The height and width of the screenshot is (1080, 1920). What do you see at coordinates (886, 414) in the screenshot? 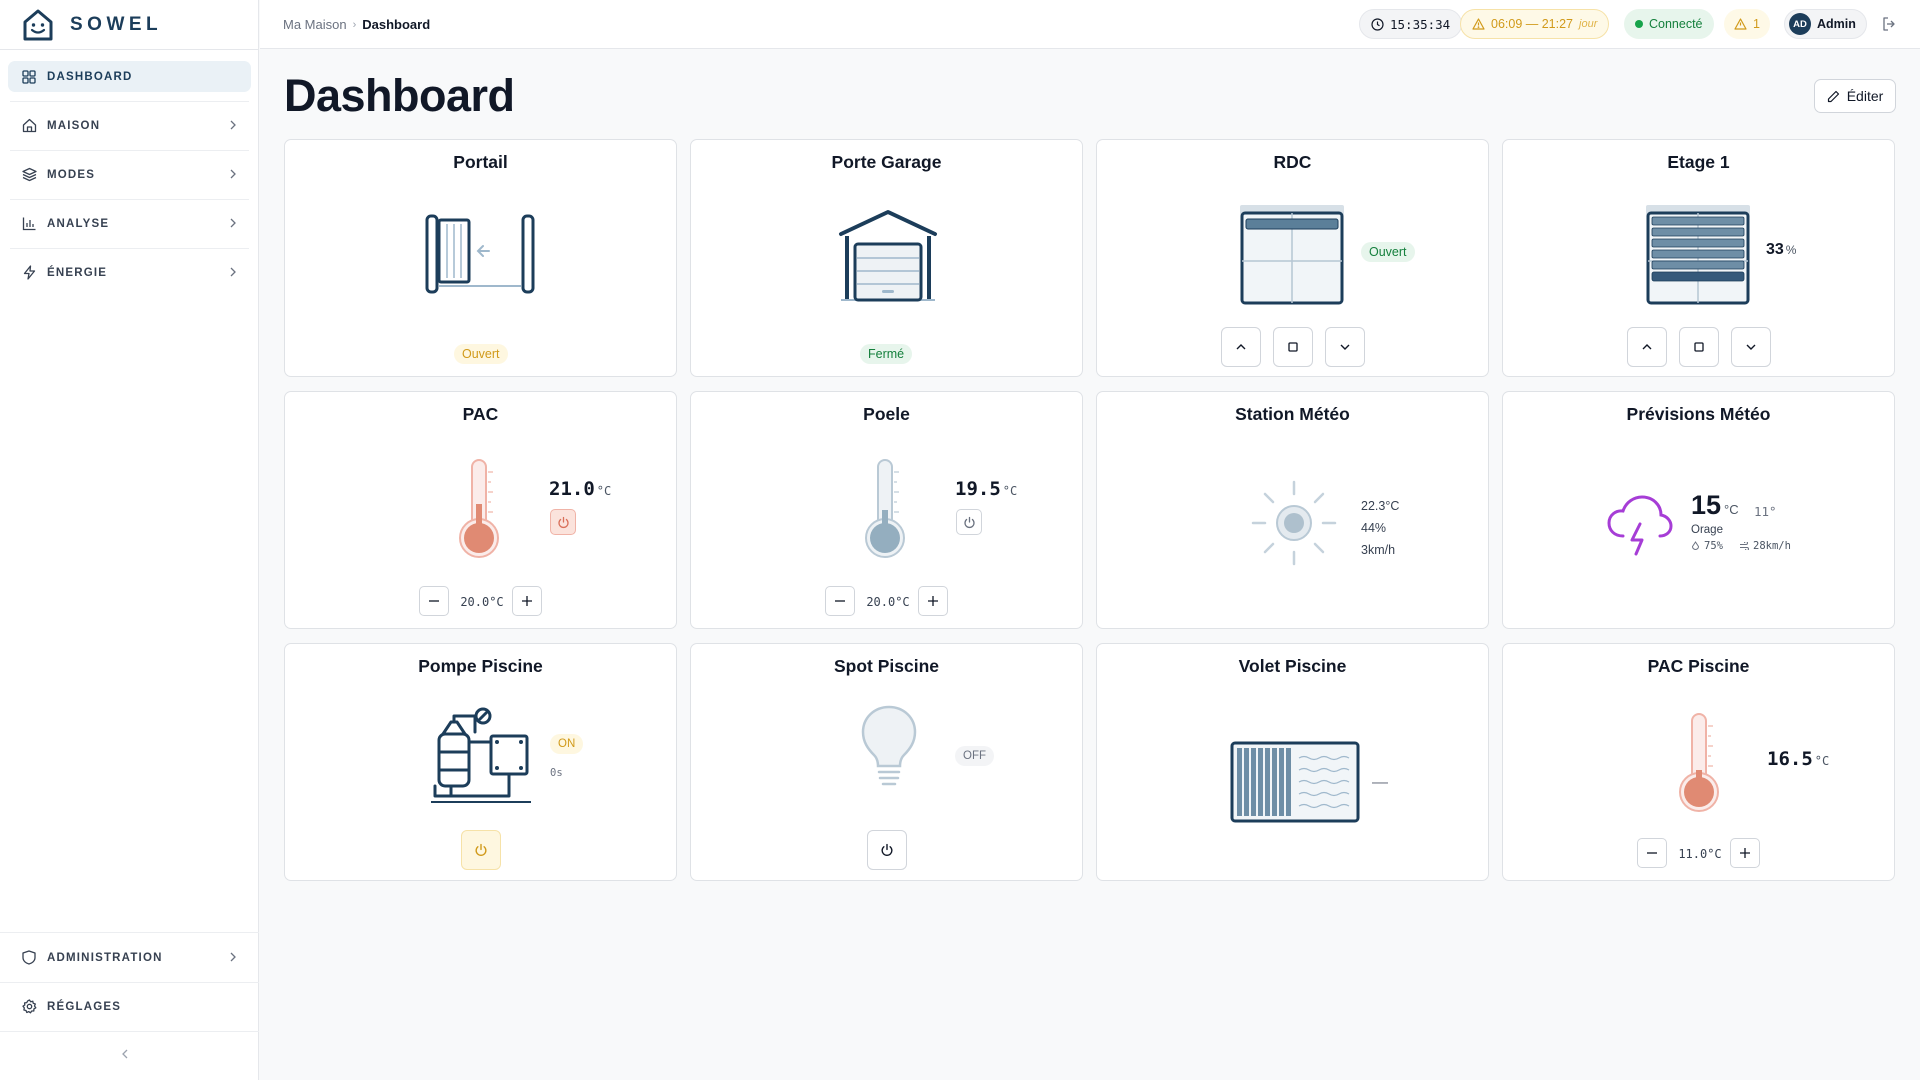
I see `widget-title: Poele` at bounding box center [886, 414].